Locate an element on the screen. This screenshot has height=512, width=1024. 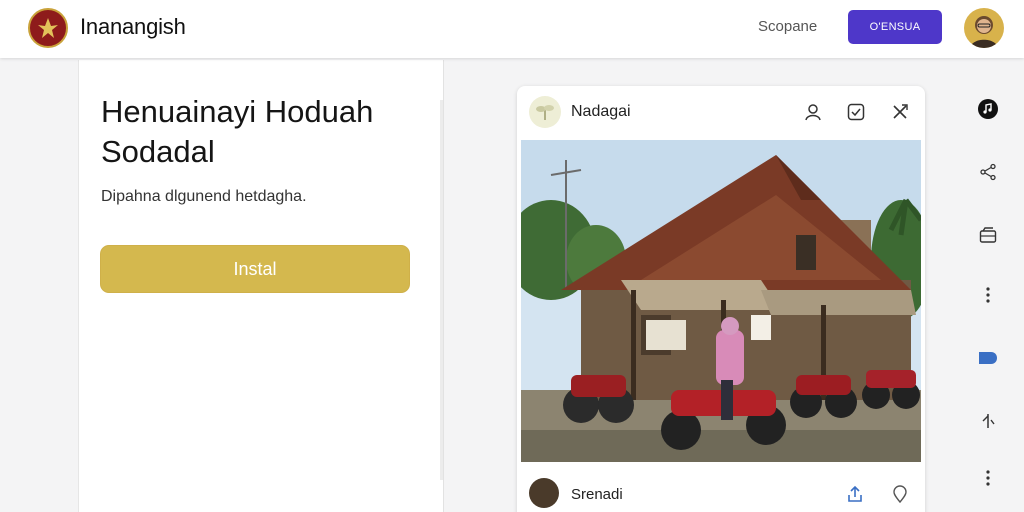
user-avatar is located at coordinates (984, 28).